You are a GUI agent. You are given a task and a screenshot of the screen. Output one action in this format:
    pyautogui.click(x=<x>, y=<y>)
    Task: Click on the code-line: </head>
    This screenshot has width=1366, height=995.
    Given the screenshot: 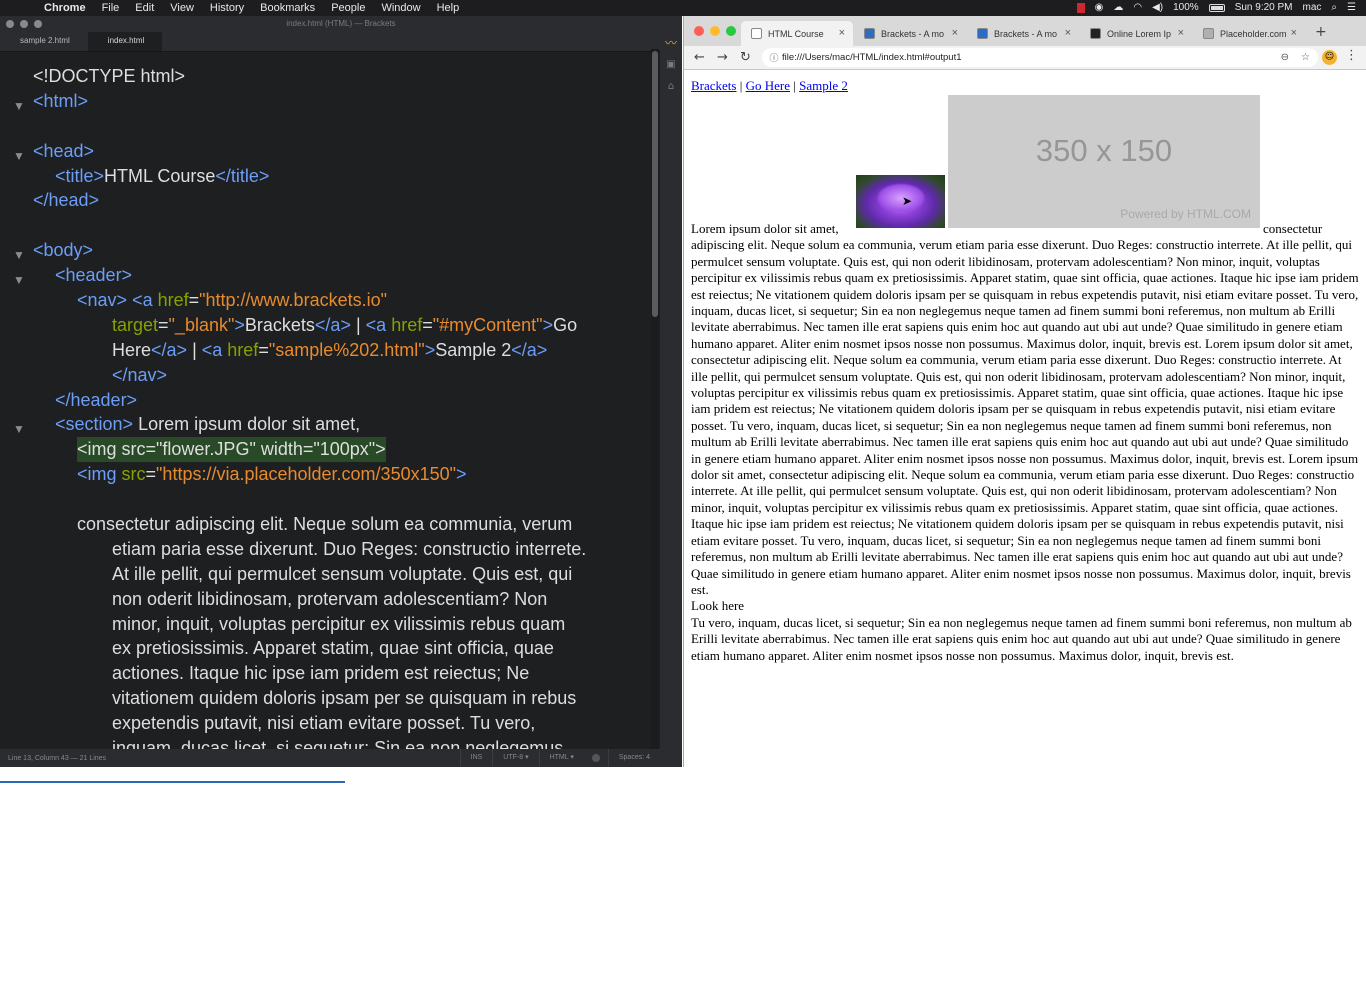 What is the action you would take?
    pyautogui.click(x=324, y=200)
    